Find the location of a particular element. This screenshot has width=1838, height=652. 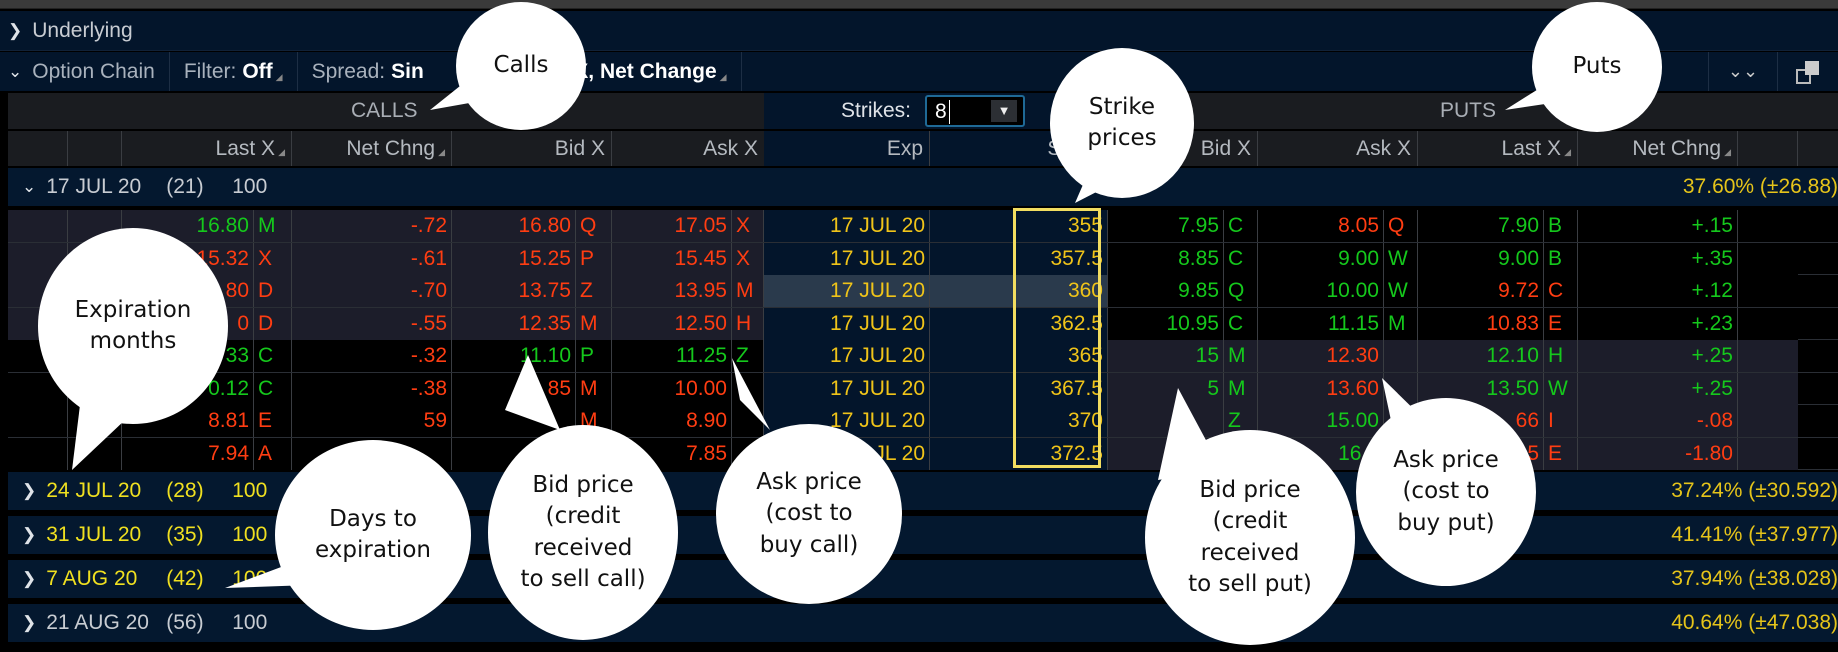

puts-callout: Puts is located at coordinates (1597, 67).